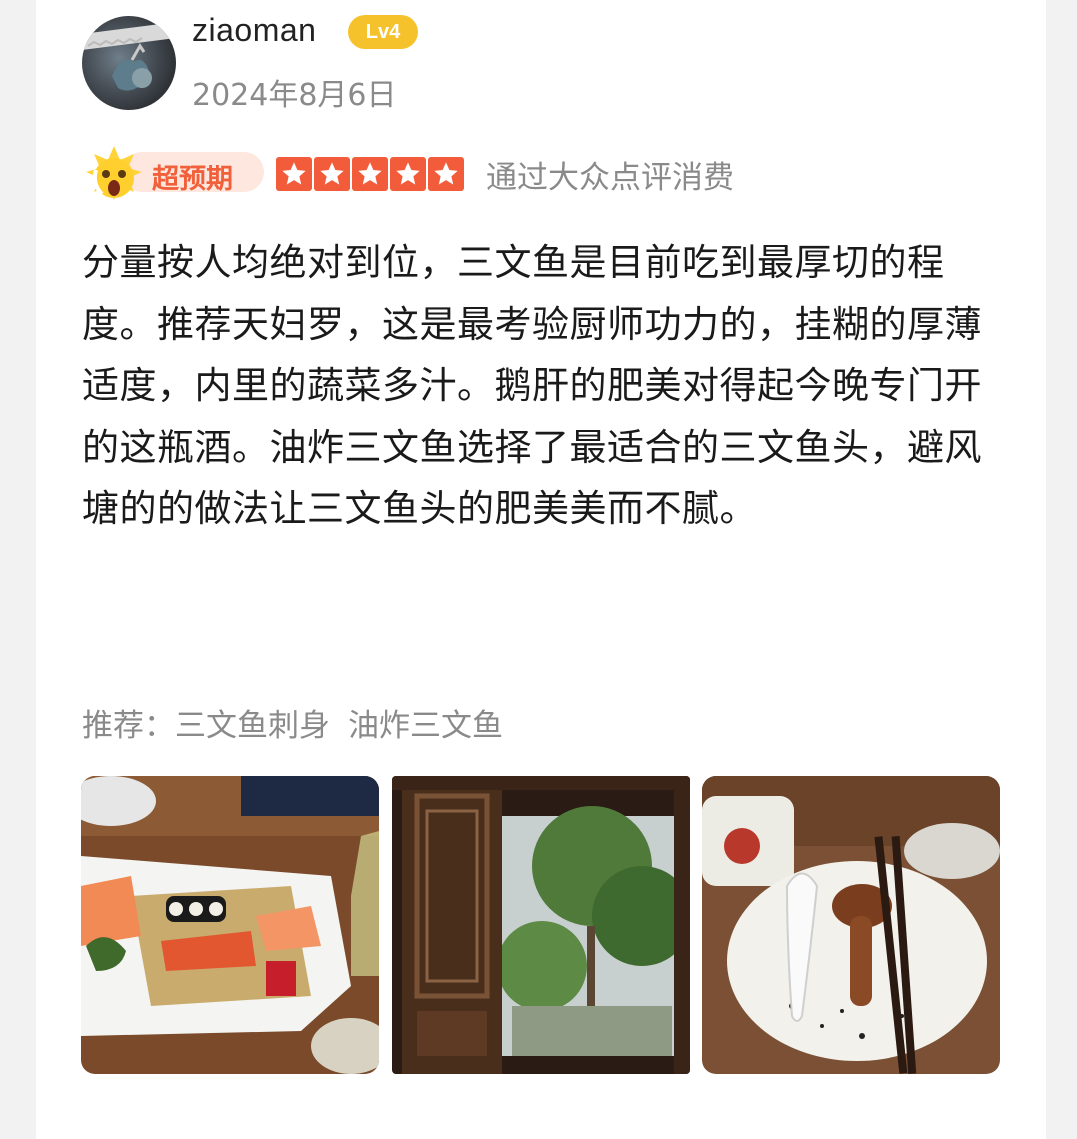 The image size is (1077, 1139). I want to click on avatar, so click(129, 63).